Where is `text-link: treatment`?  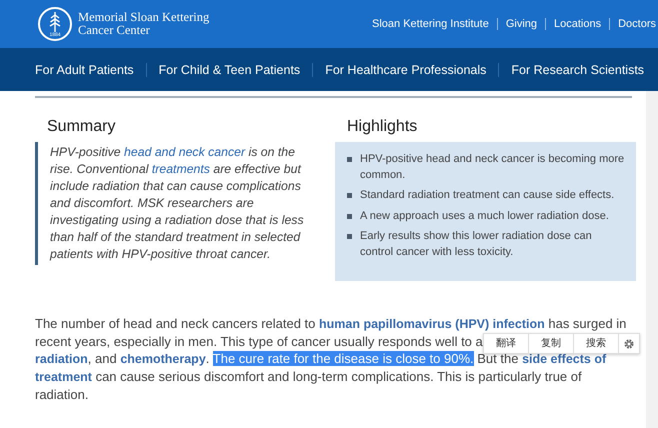
text-link: treatment is located at coordinates (63, 377).